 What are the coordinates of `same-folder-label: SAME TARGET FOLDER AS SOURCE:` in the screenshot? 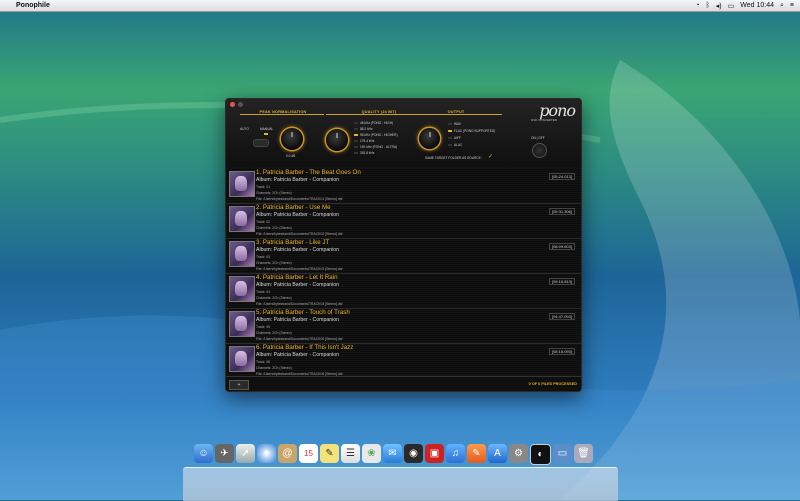 It's located at (453, 158).